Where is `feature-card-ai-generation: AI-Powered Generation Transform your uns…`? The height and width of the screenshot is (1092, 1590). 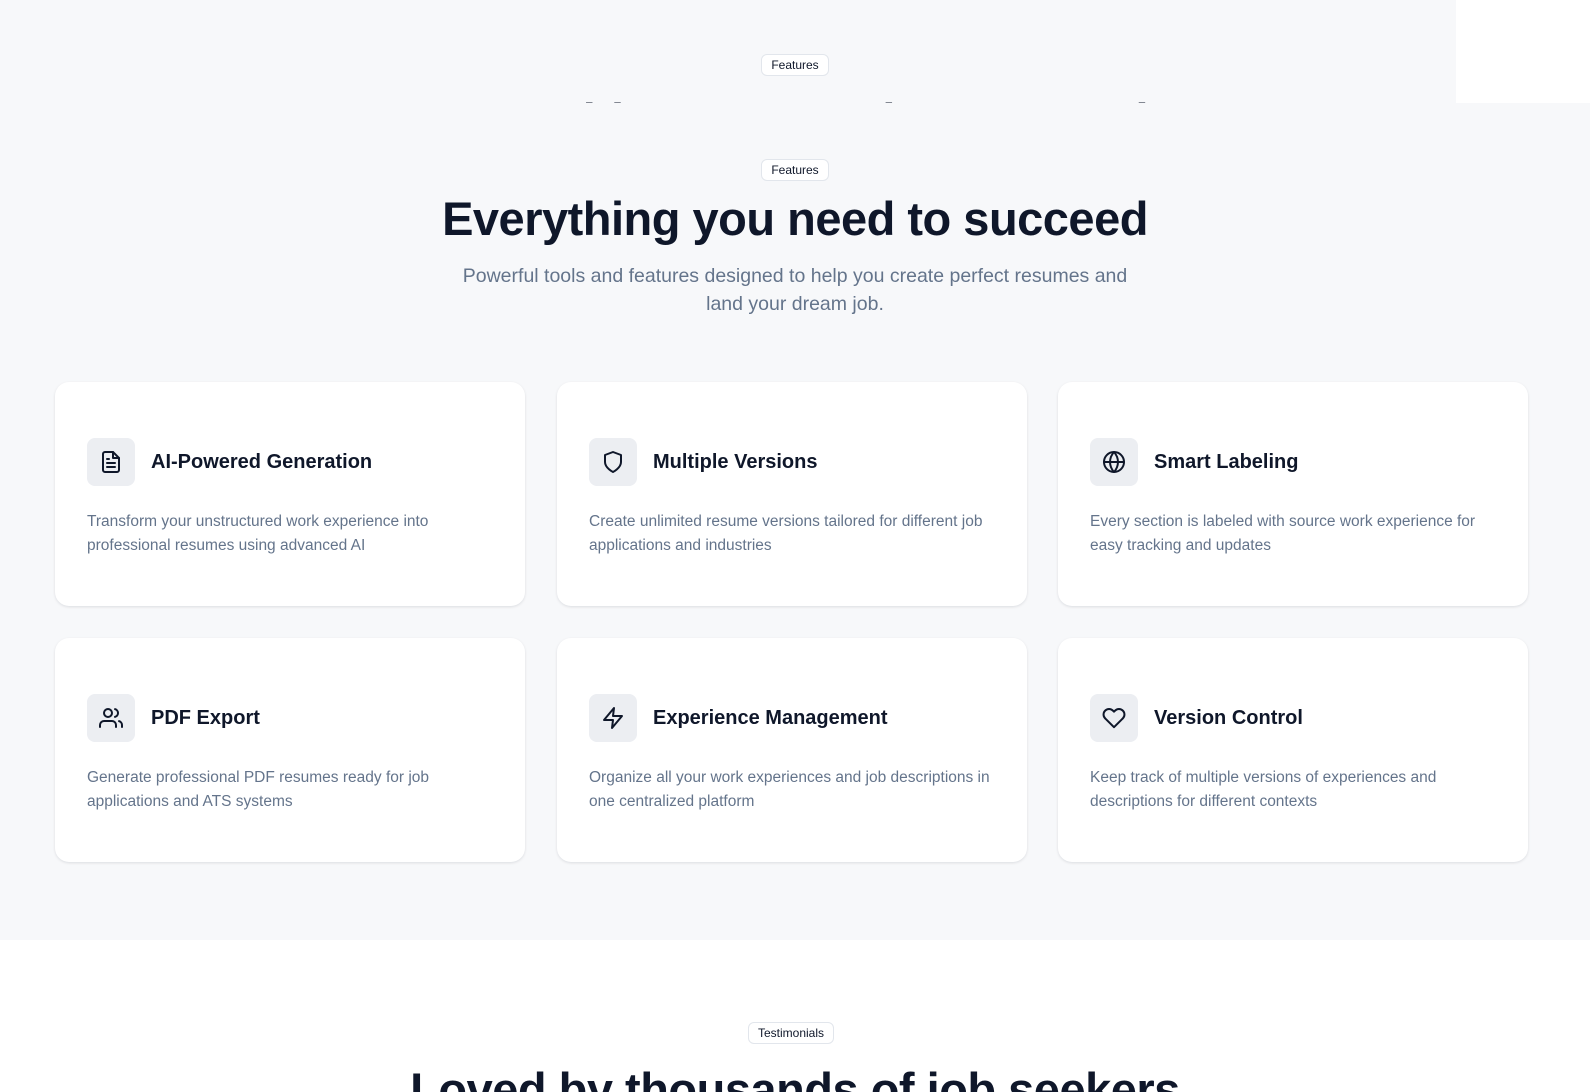 feature-card-ai-generation: AI-Powered Generation Transform your uns… is located at coordinates (290, 494).